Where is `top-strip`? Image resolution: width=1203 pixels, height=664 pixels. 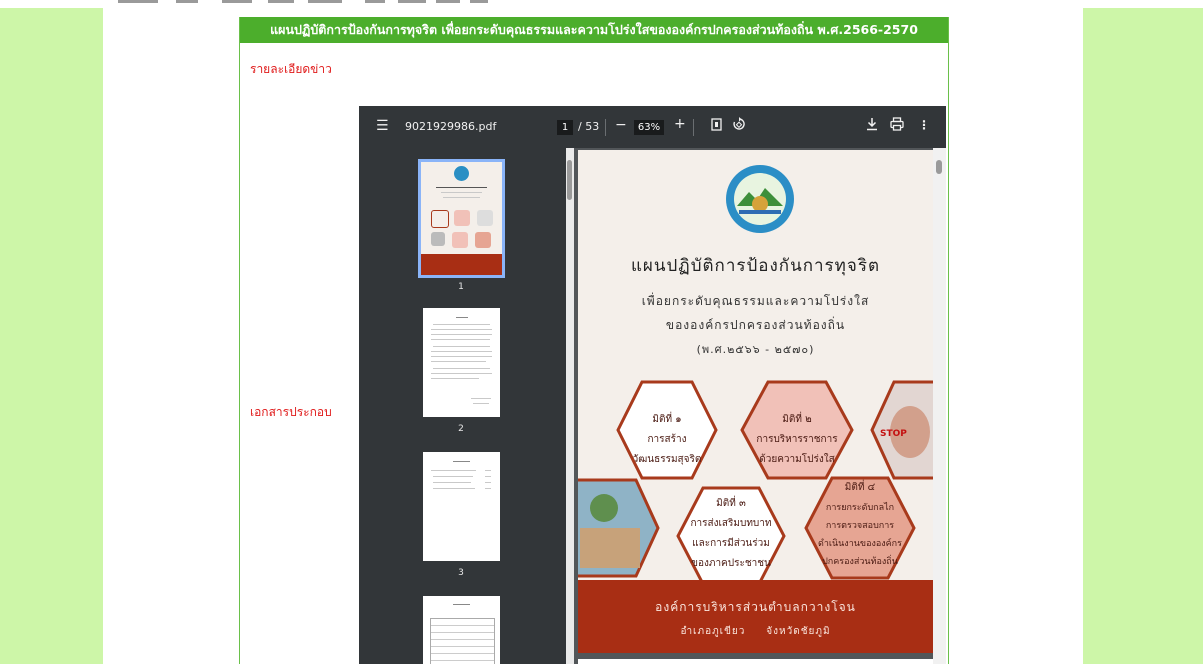
top-strip is located at coordinates (601, 4).